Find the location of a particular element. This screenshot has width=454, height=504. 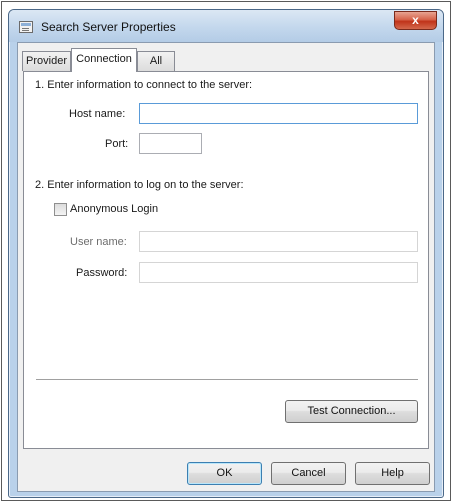

host-name-label: Host name: is located at coordinates (97, 114).